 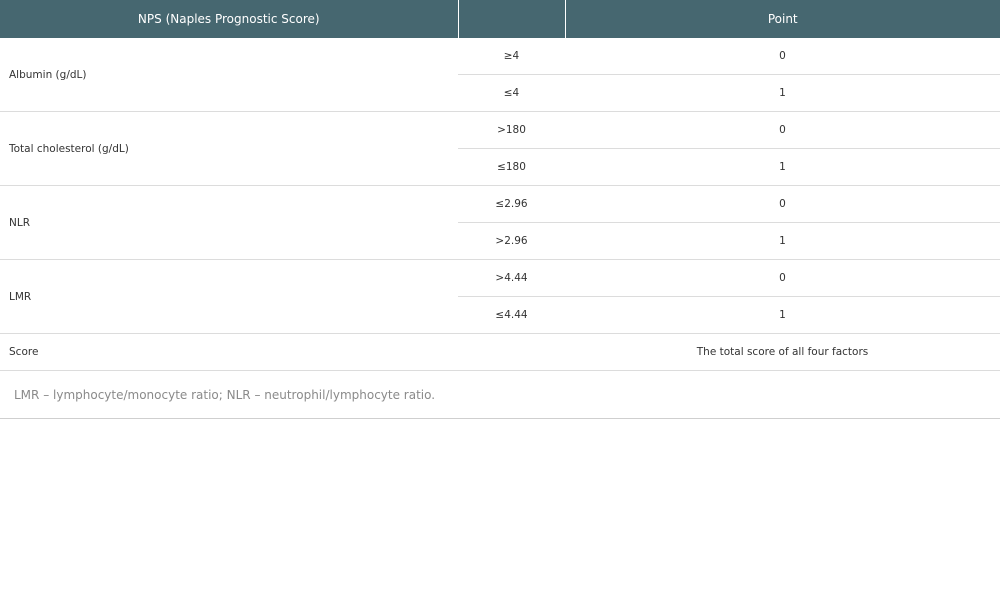 What do you see at coordinates (511, 241) in the screenshot?
I see `row-condition: >2.96` at bounding box center [511, 241].